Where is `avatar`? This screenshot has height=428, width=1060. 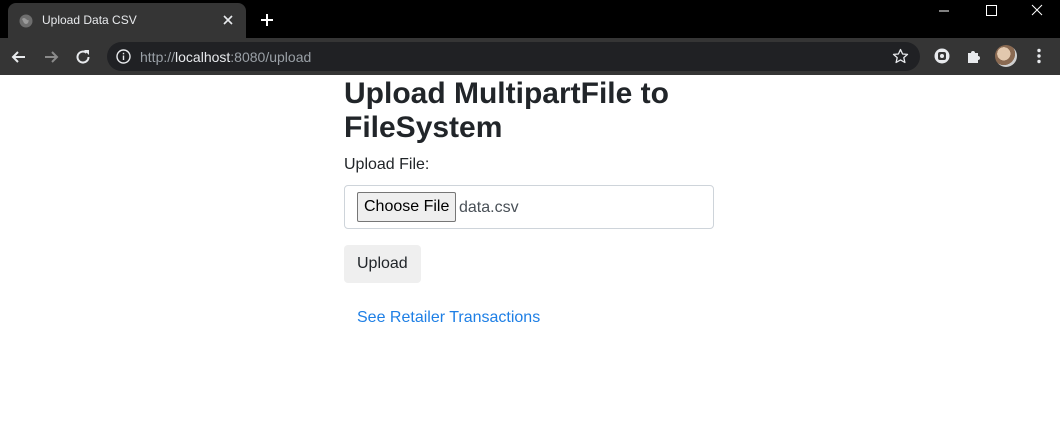 avatar is located at coordinates (1006, 56).